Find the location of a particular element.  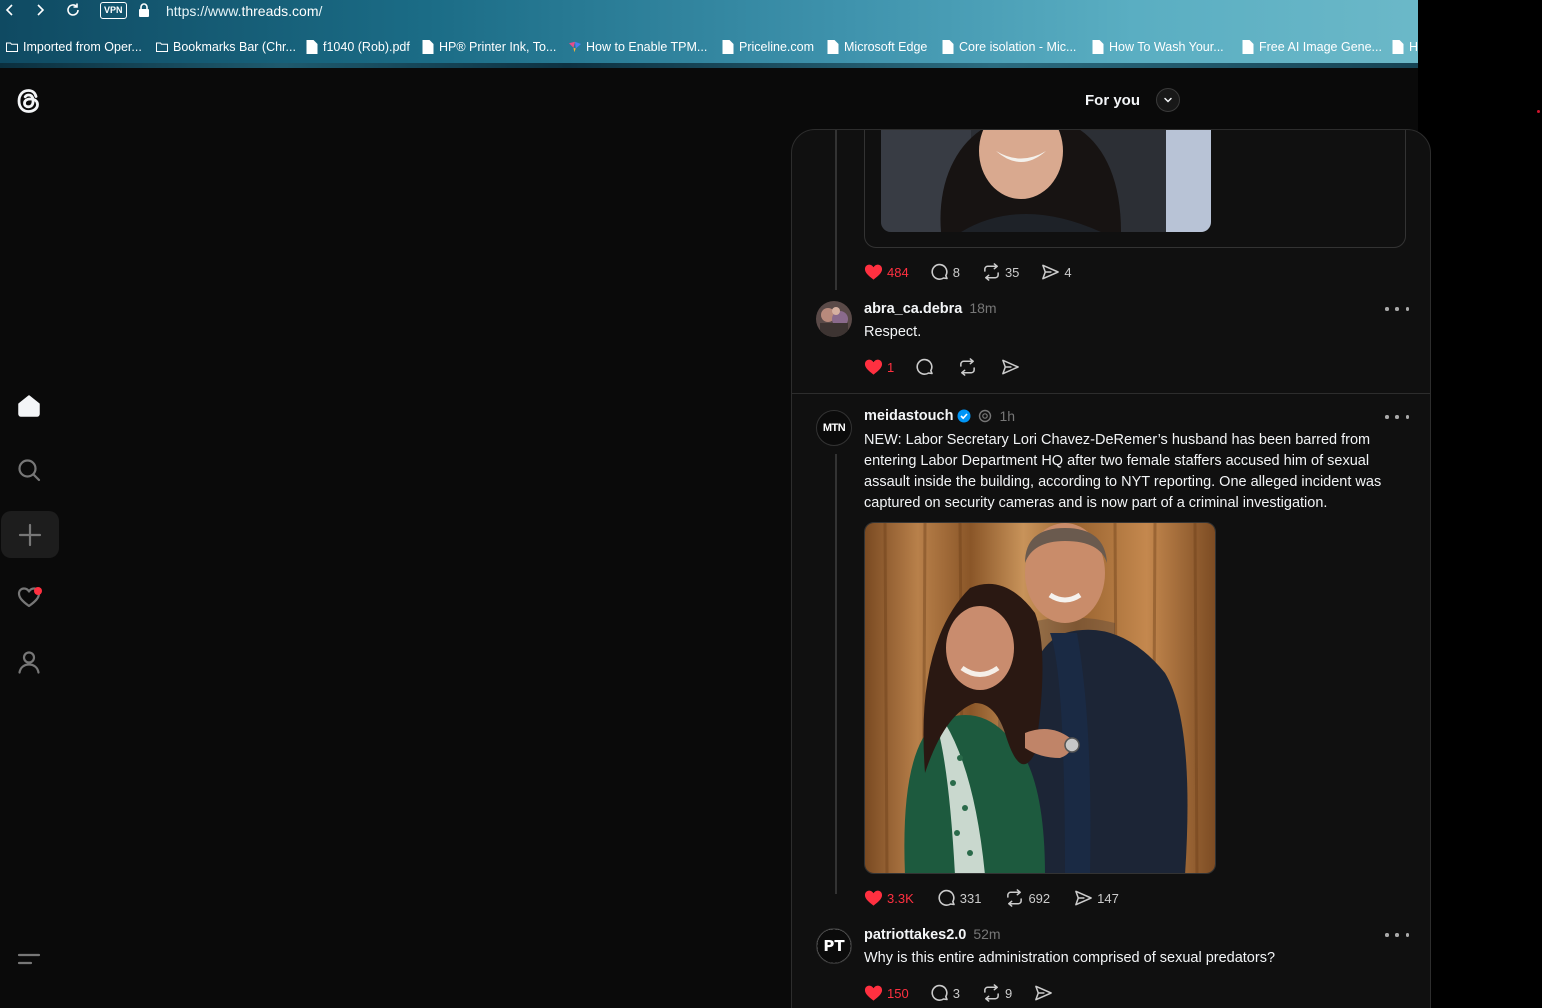

reply-count: 8 is located at coordinates (956, 272).